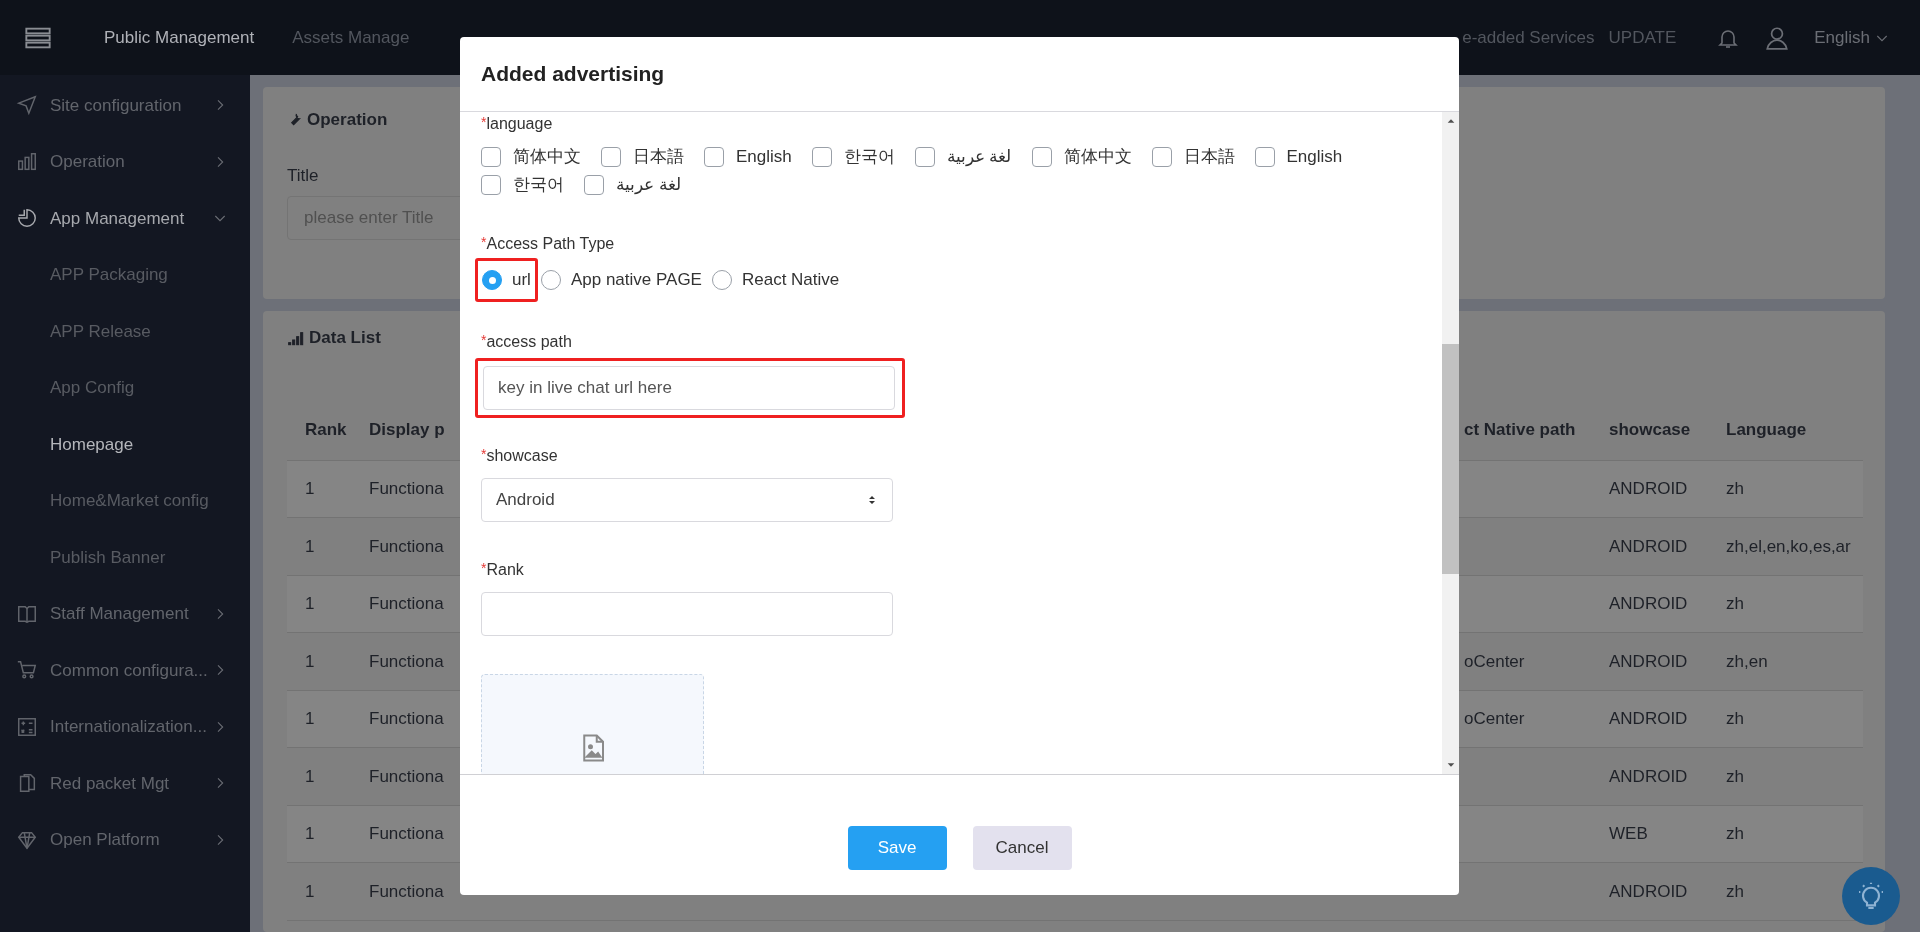  Describe the element at coordinates (621, 280) in the screenshot. I see `radio-option: App native PAGE` at that location.